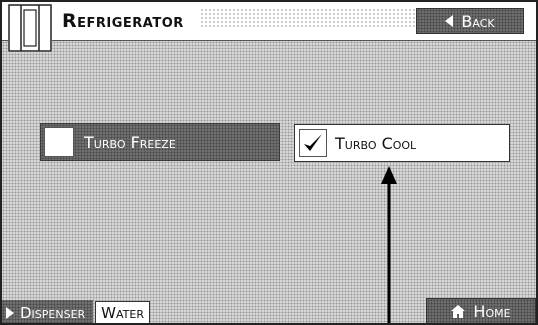  Describe the element at coordinates (122, 312) in the screenshot. I see `dispenser-value: Water` at that location.